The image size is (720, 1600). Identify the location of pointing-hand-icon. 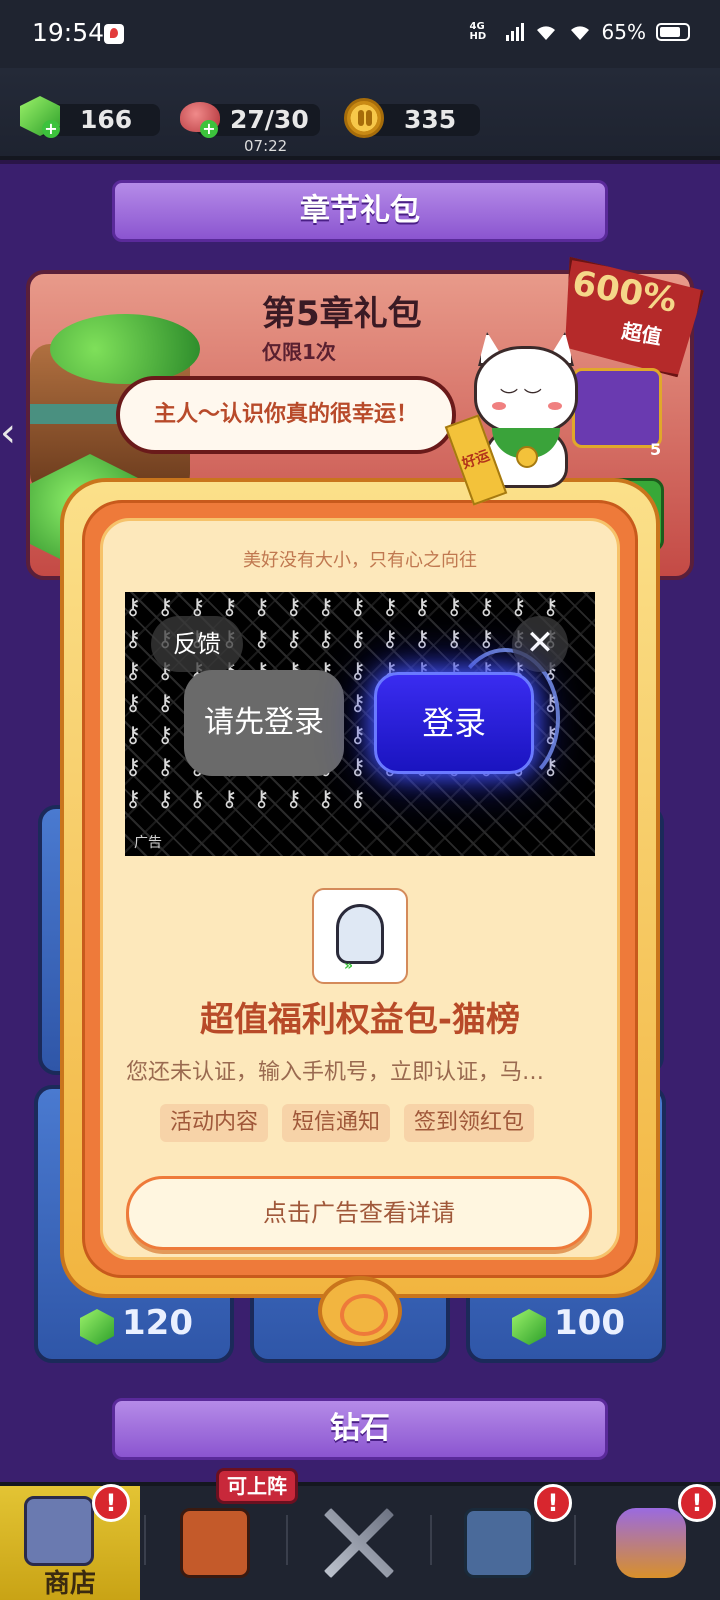
(360, 934).